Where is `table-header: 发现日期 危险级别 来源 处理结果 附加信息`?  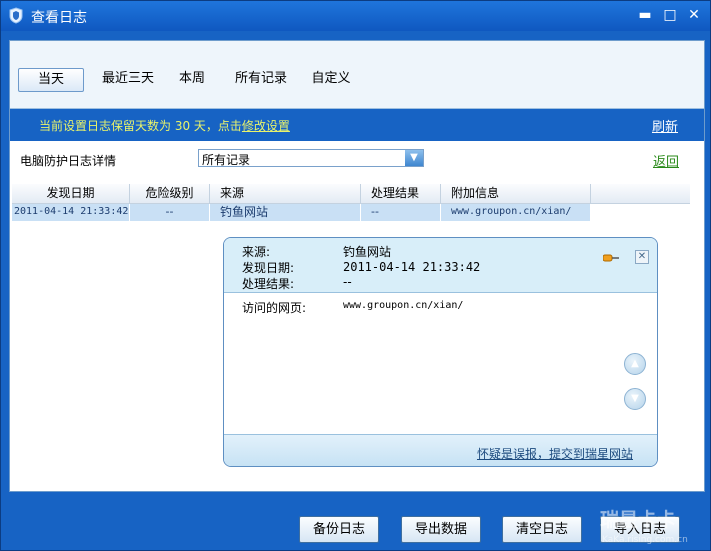 table-header: 发现日期 危险级别 来源 处理结果 附加信息 is located at coordinates (351, 194).